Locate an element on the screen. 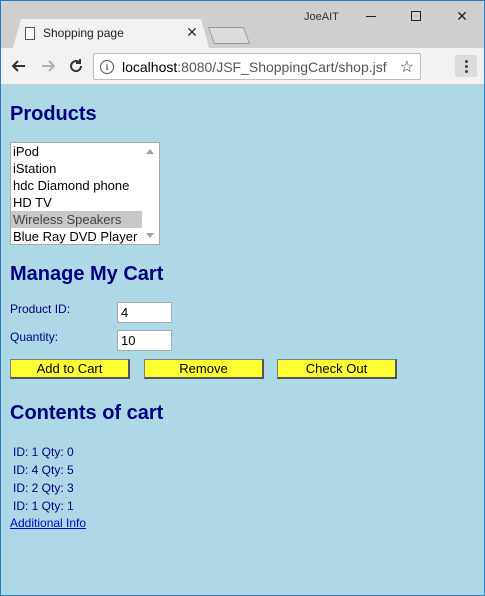 This screenshot has width=485, height=596. reload-button is located at coordinates (76, 66).